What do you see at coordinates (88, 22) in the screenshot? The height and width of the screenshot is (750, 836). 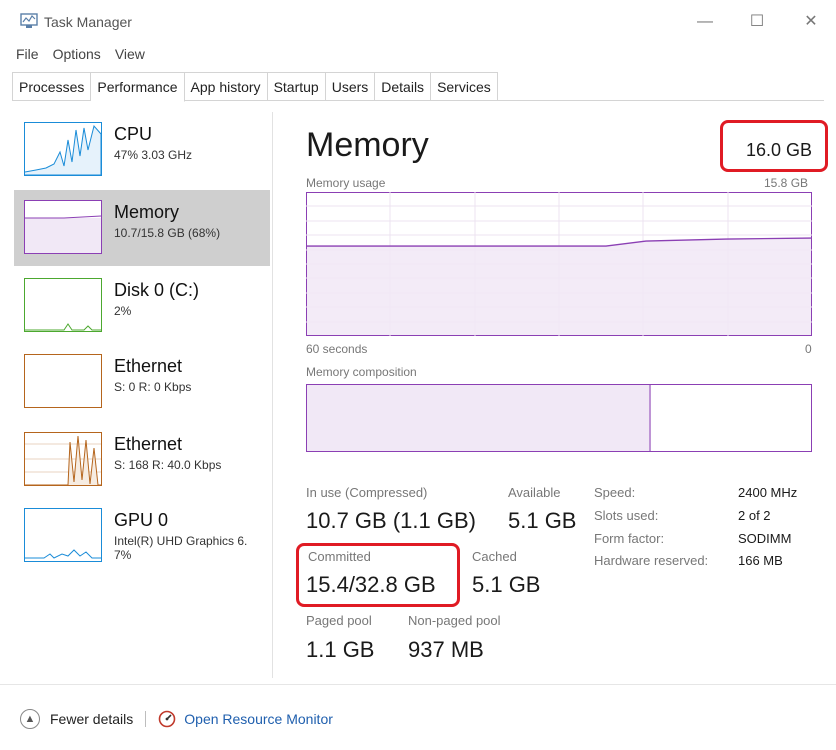 I see `window-title: Task Manager` at bounding box center [88, 22].